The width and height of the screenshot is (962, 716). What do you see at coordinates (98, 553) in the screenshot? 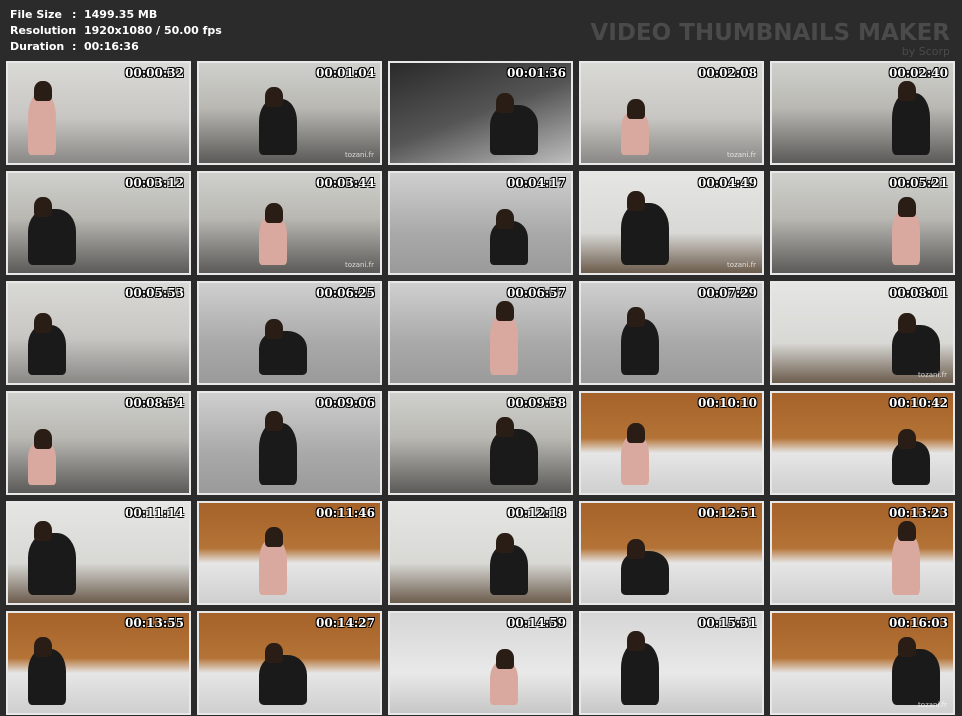
I see `video-thumbnail: 00:11:14` at bounding box center [98, 553].